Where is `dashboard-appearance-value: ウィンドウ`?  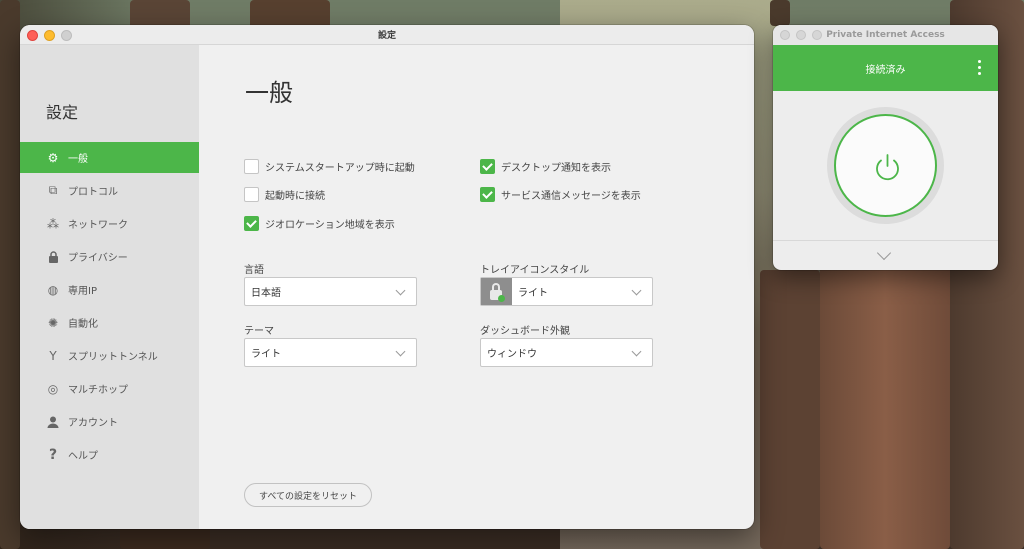 dashboard-appearance-value: ウィンドウ is located at coordinates (512, 354).